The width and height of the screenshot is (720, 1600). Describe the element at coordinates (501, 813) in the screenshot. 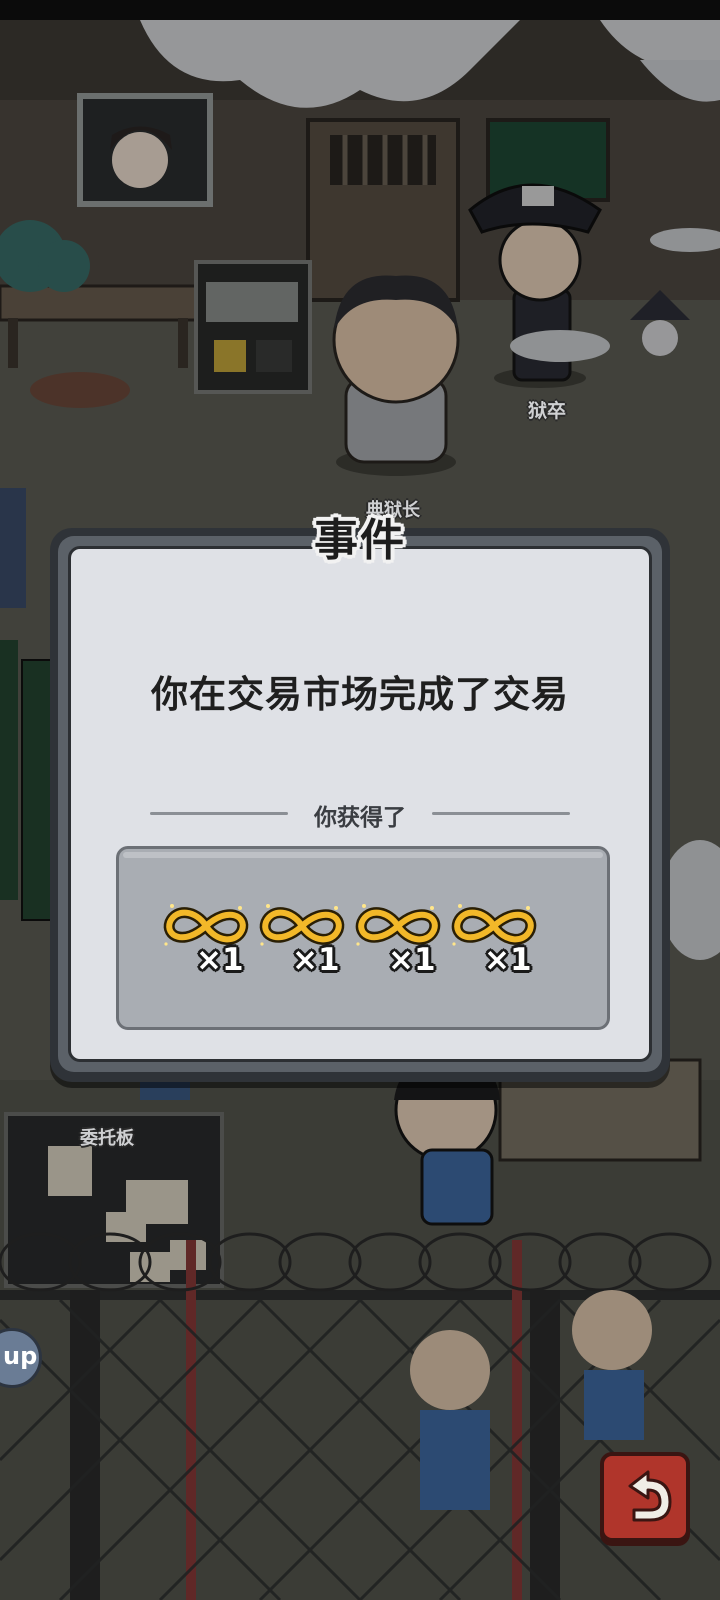

I see `reward-divider-right` at that location.